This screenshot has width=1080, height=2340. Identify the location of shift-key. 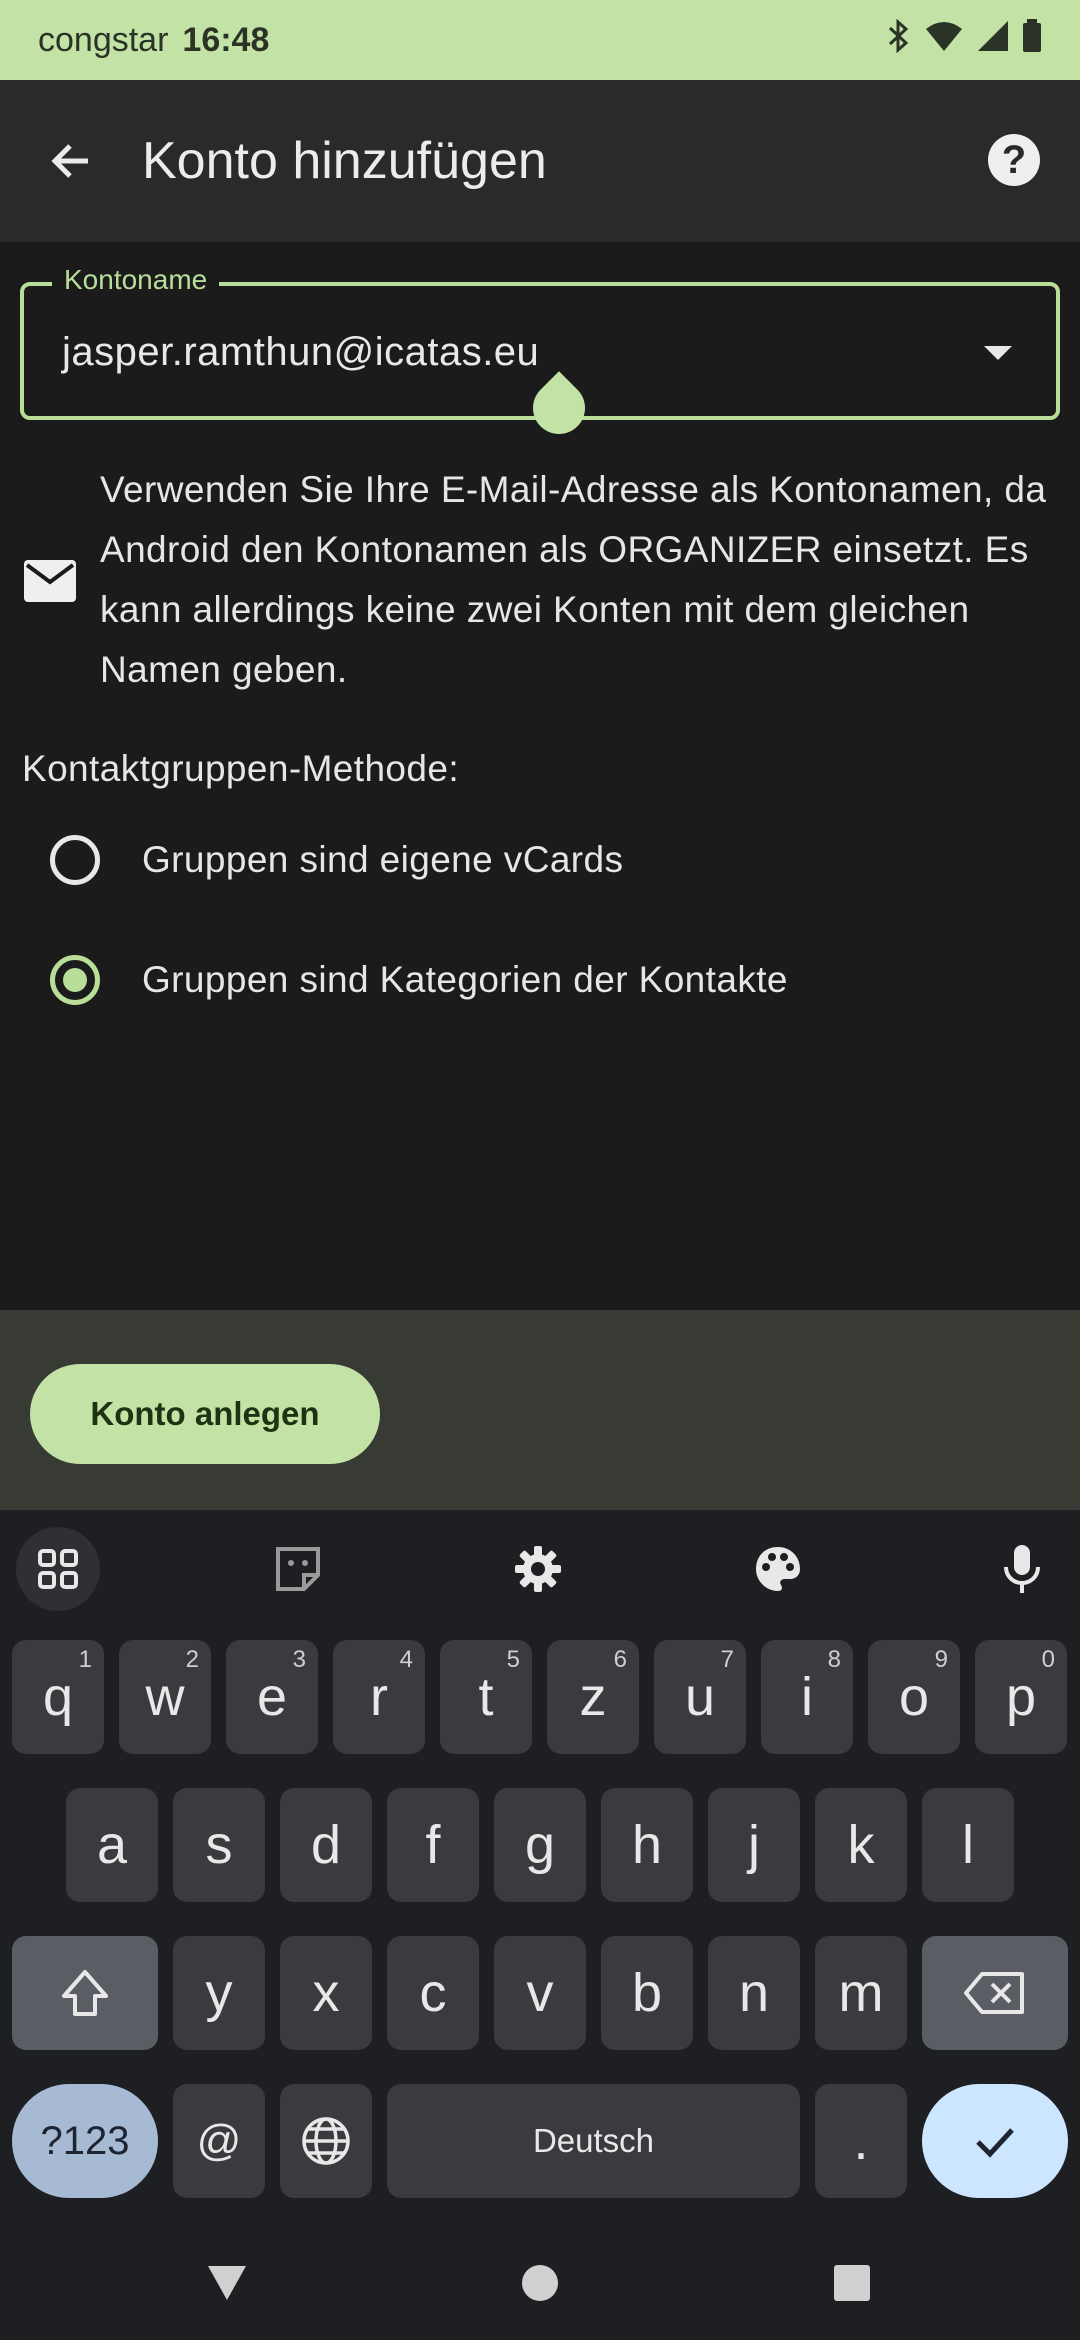
(85, 1993).